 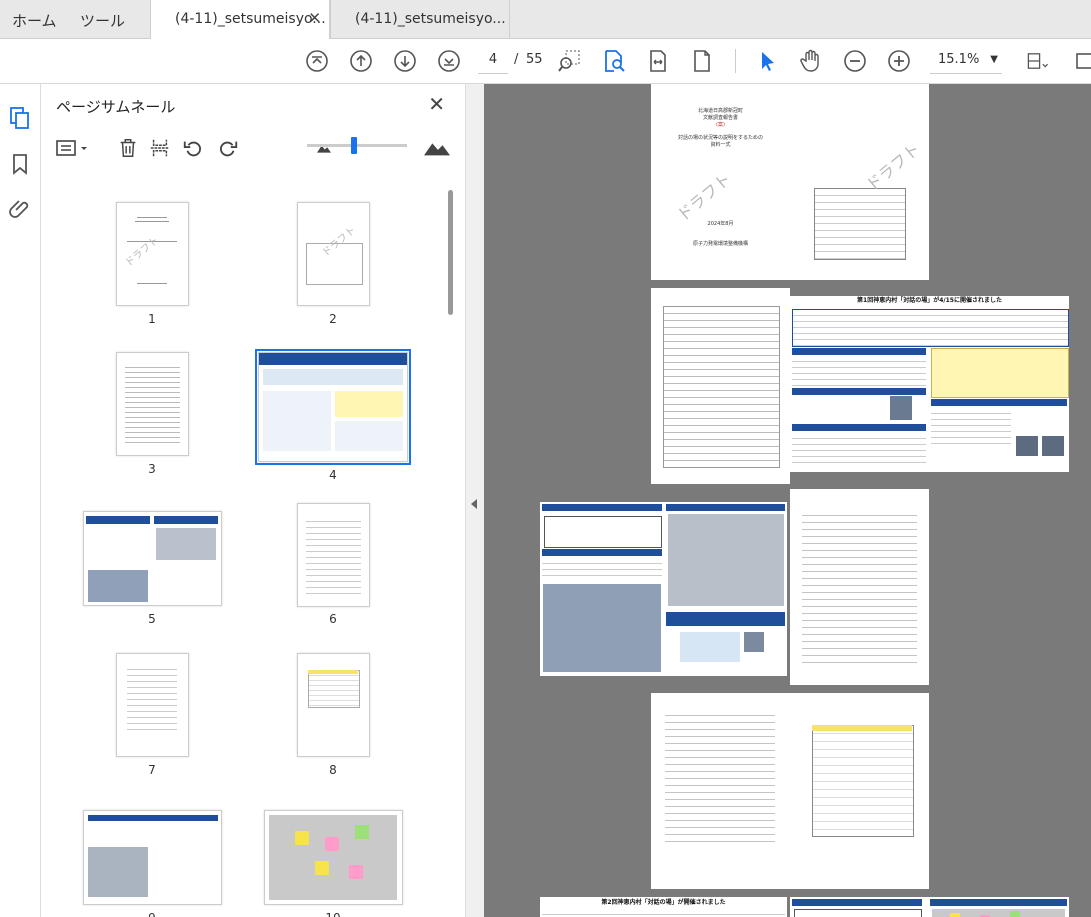 I want to click on collapse-arrow-icon, so click(x=474, y=504).